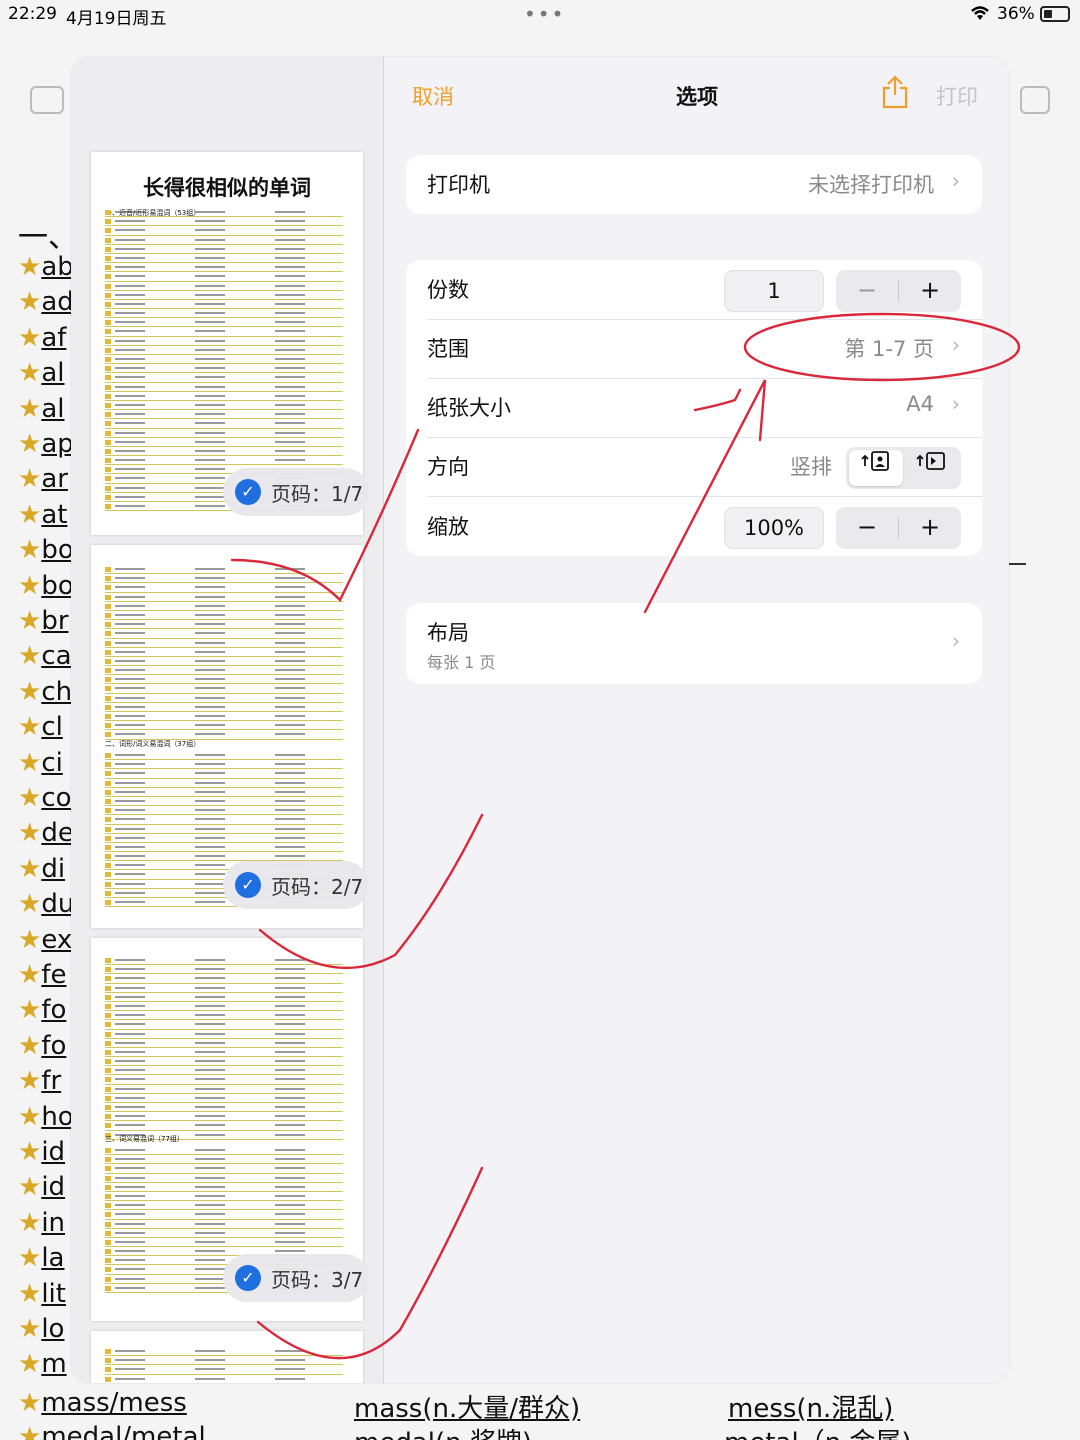 The image size is (1080, 1440). I want to click on page-badge-1: ✓ 页码：1/7, so click(296, 492).